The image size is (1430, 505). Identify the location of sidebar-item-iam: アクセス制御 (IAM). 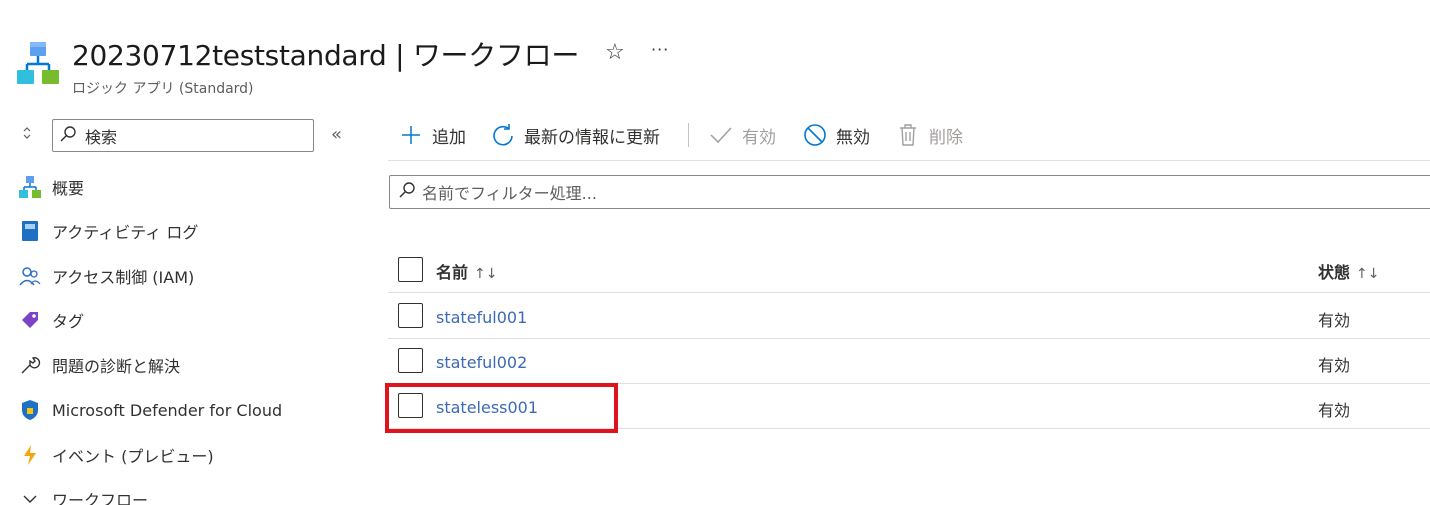
(106, 276).